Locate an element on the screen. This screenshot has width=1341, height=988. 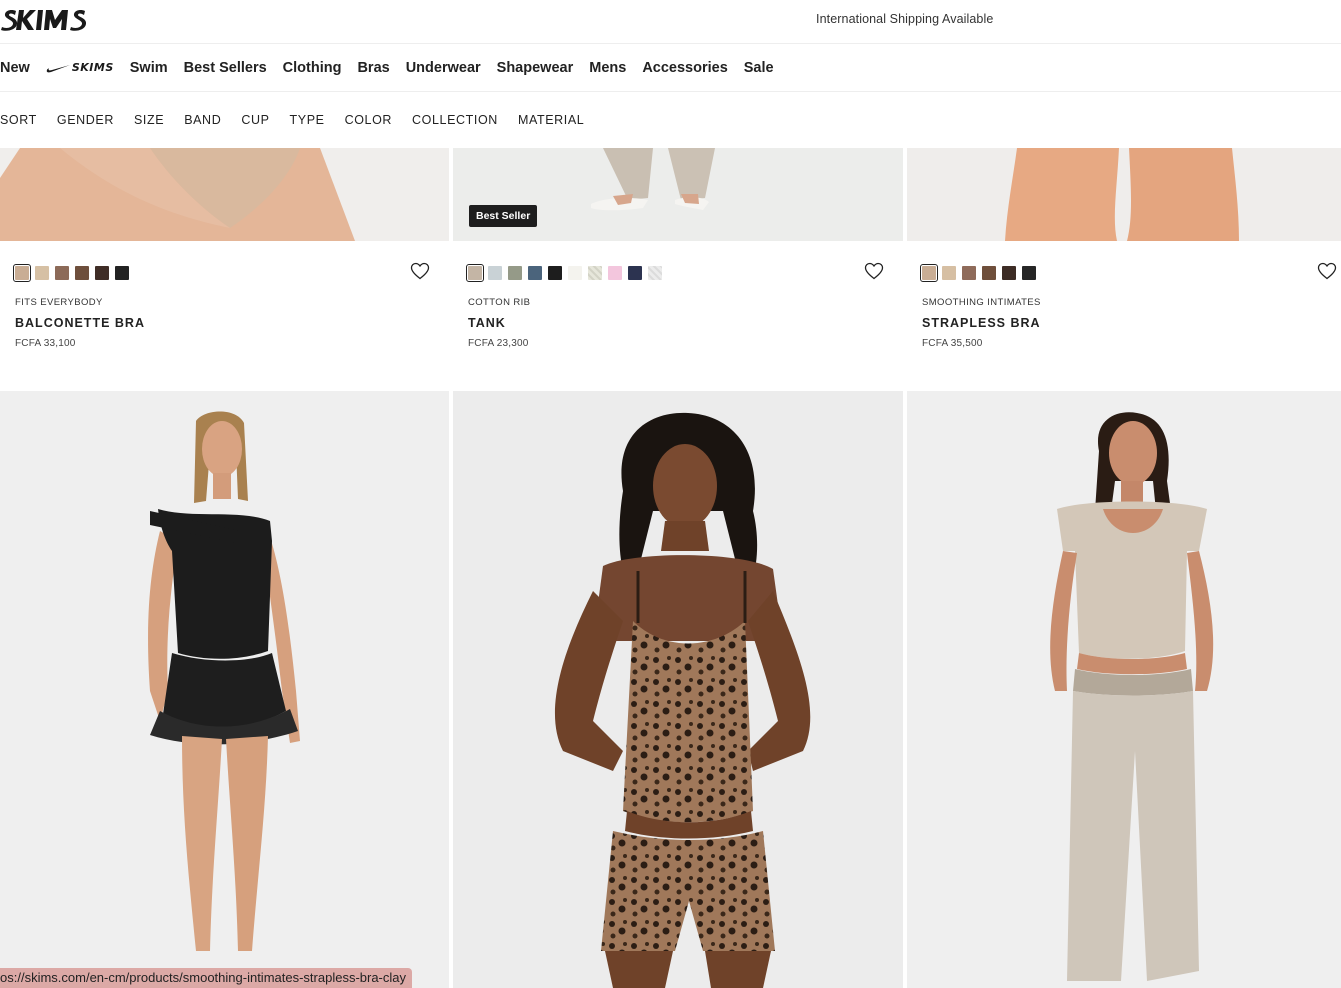
filter-type: TYPE is located at coordinates (307, 120).